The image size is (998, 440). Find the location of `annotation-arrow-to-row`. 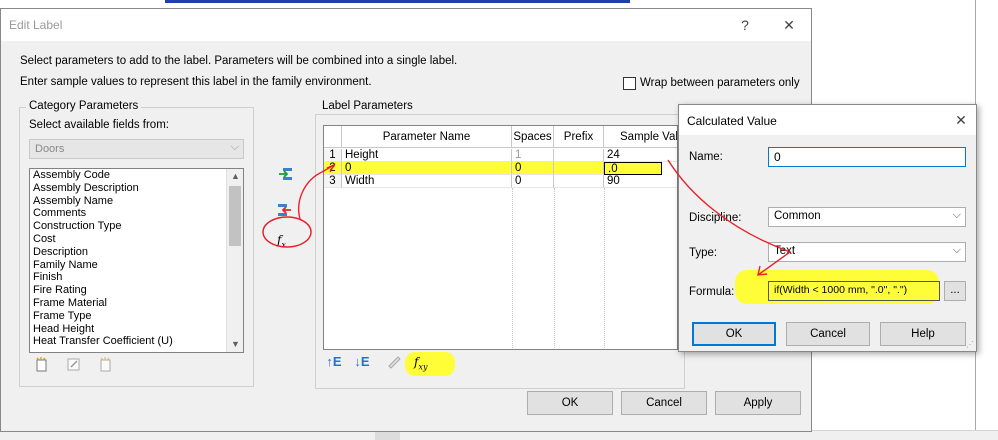

annotation-arrow-to-row is located at coordinates (316, 192).